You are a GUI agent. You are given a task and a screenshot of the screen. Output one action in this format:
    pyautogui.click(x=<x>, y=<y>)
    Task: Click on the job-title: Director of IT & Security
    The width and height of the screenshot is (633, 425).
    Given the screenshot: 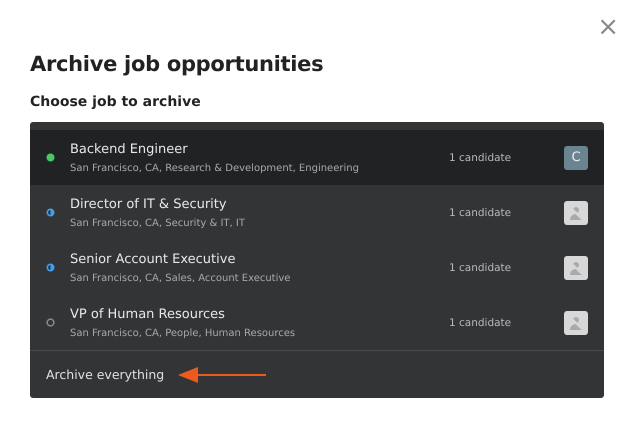 What is the action you would take?
    pyautogui.click(x=149, y=204)
    